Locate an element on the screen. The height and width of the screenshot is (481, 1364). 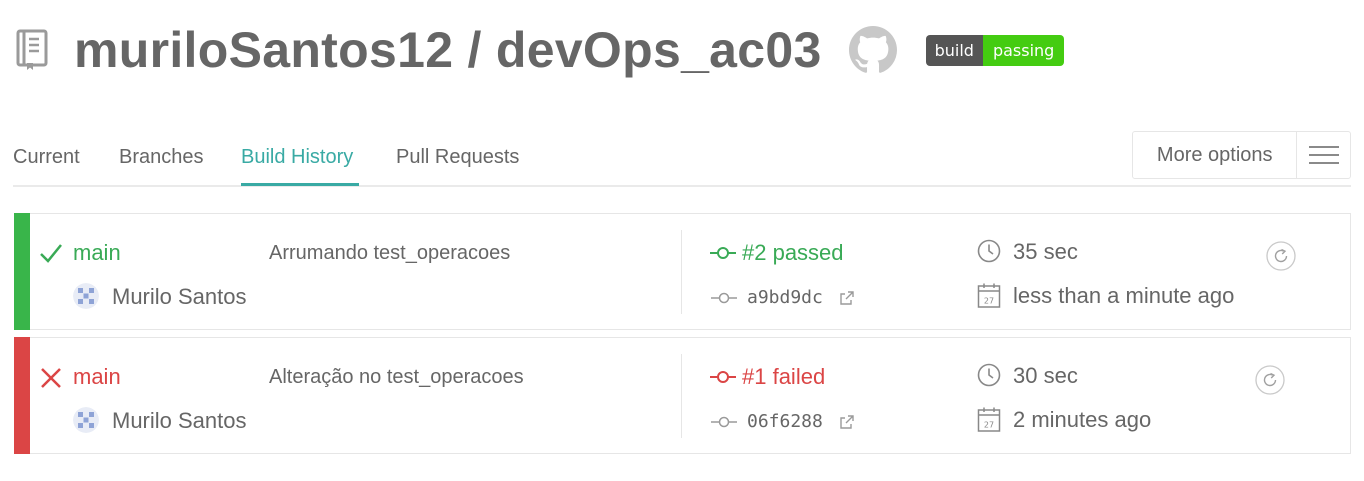
more-options-button: More options is located at coordinates (1241, 155).